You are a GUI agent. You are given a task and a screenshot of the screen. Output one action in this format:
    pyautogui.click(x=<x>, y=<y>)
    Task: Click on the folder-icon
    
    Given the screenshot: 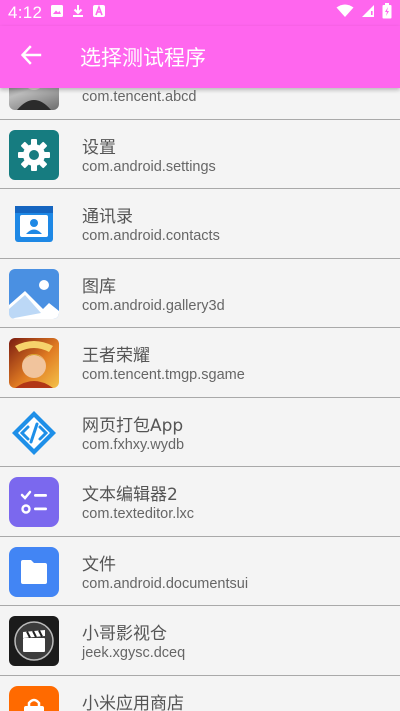 What is the action you would take?
    pyautogui.click(x=34, y=571)
    